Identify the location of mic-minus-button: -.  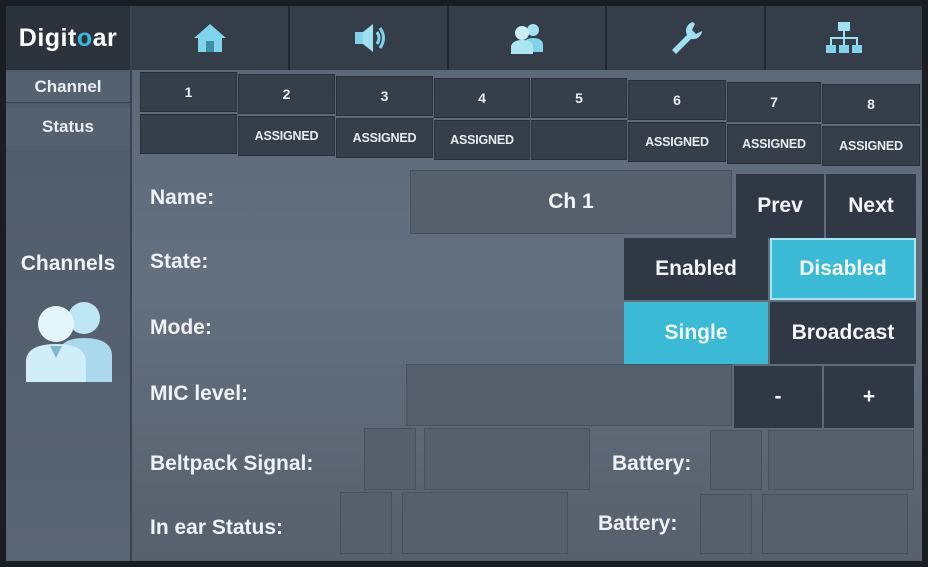
(778, 397).